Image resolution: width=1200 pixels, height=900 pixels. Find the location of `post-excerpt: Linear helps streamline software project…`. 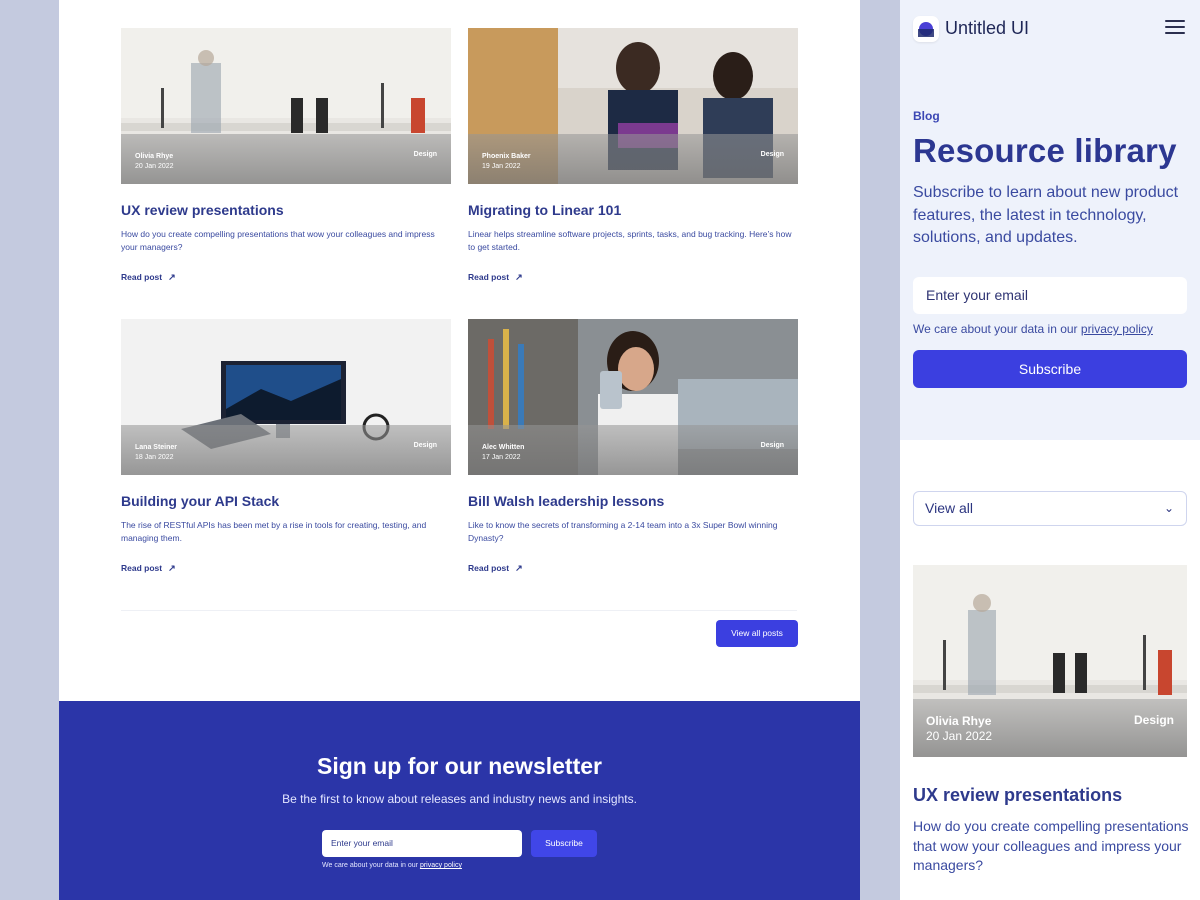

post-excerpt: Linear helps streamline software project… is located at coordinates (630, 240).